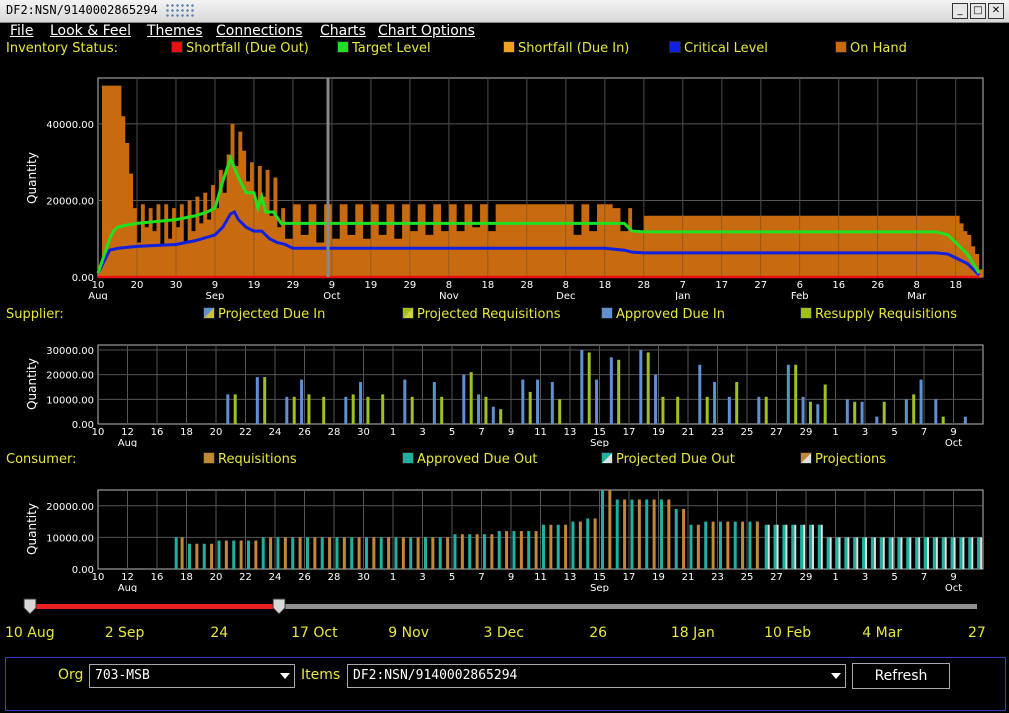 This screenshot has width=1009, height=713. What do you see at coordinates (599, 587) in the screenshot?
I see `x-month-label: Sep` at bounding box center [599, 587].